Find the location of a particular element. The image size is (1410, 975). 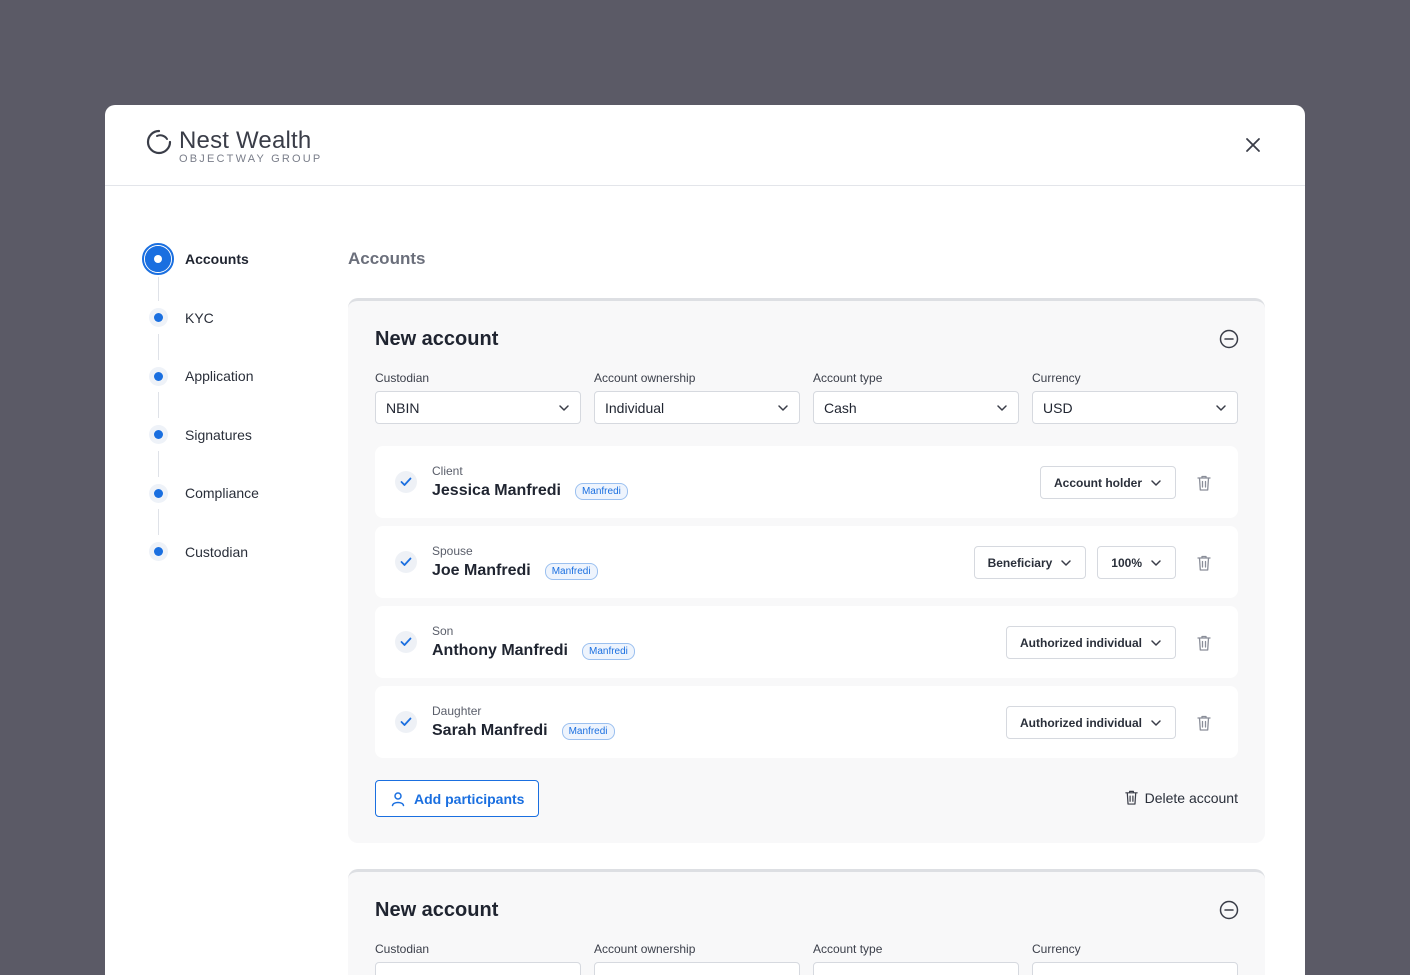

participant-name: Jessica Manfredi is located at coordinates (496, 490).